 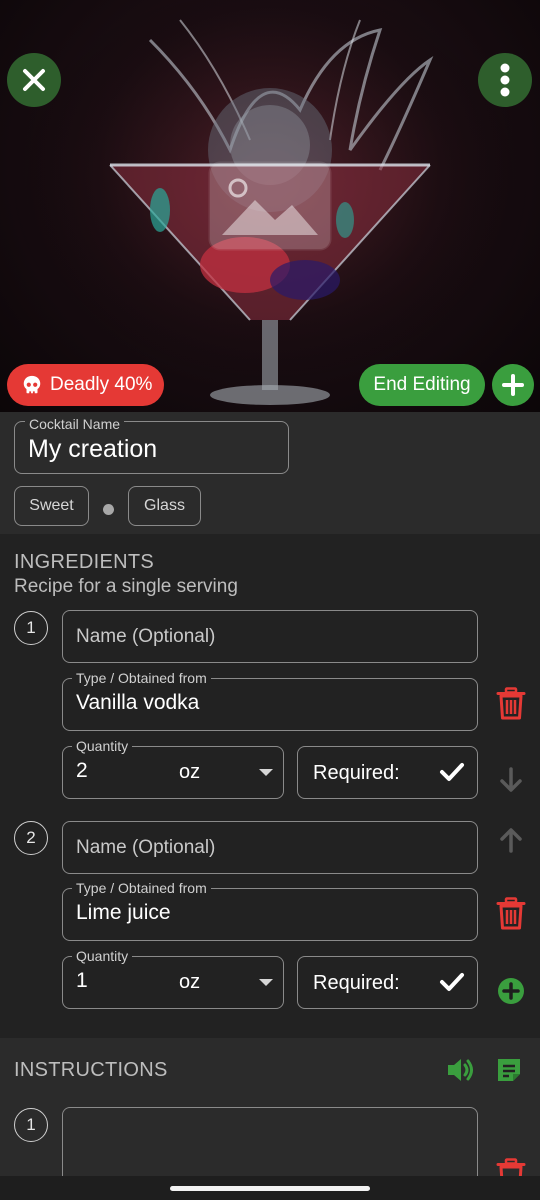 What do you see at coordinates (270, 910) in the screenshot?
I see `ingredient-type-field: Type / Obtained from Lime juice` at bounding box center [270, 910].